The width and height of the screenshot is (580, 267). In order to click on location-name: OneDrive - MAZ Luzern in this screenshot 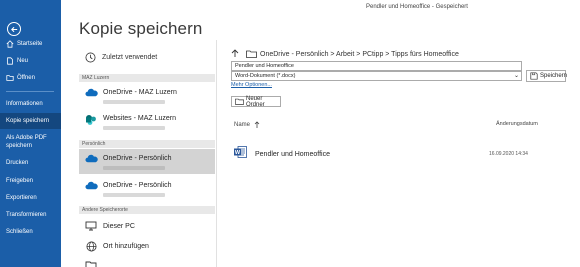, I will do `click(140, 92)`.